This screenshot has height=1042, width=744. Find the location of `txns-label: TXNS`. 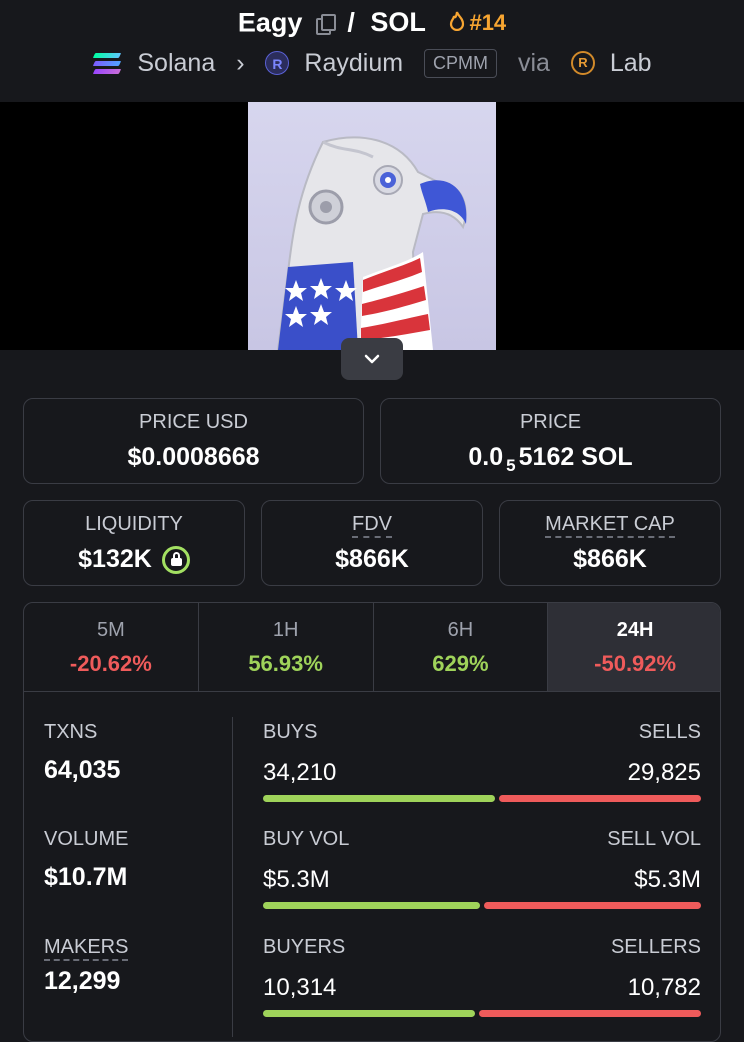

txns-label: TXNS is located at coordinates (71, 732).